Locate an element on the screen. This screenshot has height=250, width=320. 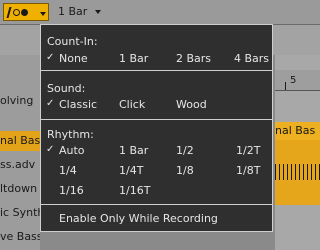
rhythm-1-8t: 1/8T is located at coordinates (248, 170).